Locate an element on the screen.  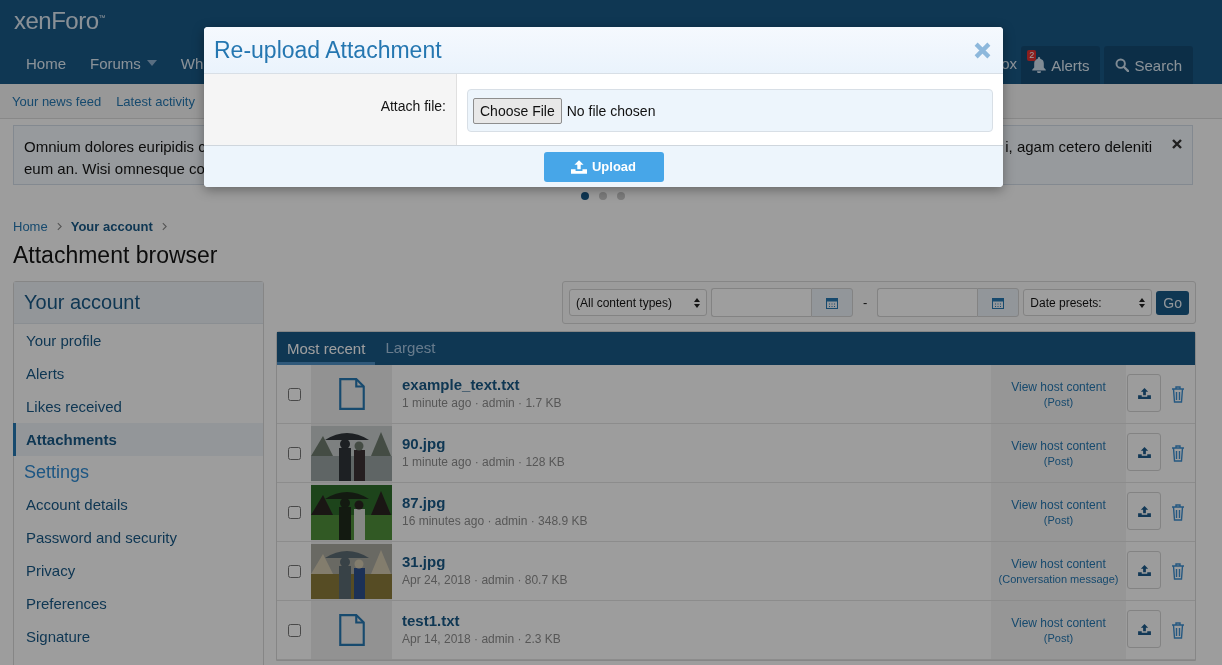
date-presets-select: Date presets: is located at coordinates (1088, 302).